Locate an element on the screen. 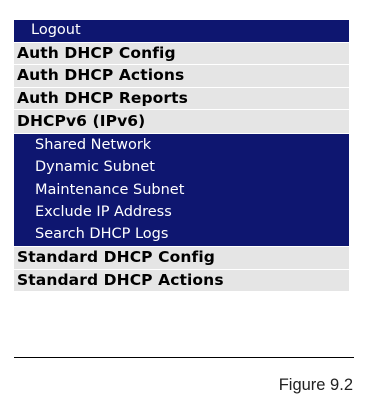 Image resolution: width=369 pixels, height=417 pixels. menu-item-dhcpv6: DHCPv6 (IPv6) is located at coordinates (181, 121).